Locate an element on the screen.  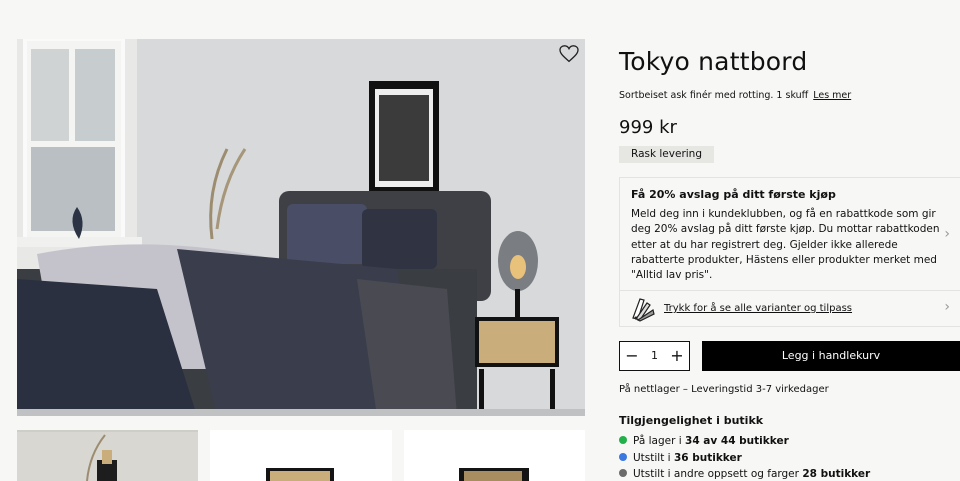
availability-row-displayed: Utstilt i 36 butikker is located at coordinates (680, 458).